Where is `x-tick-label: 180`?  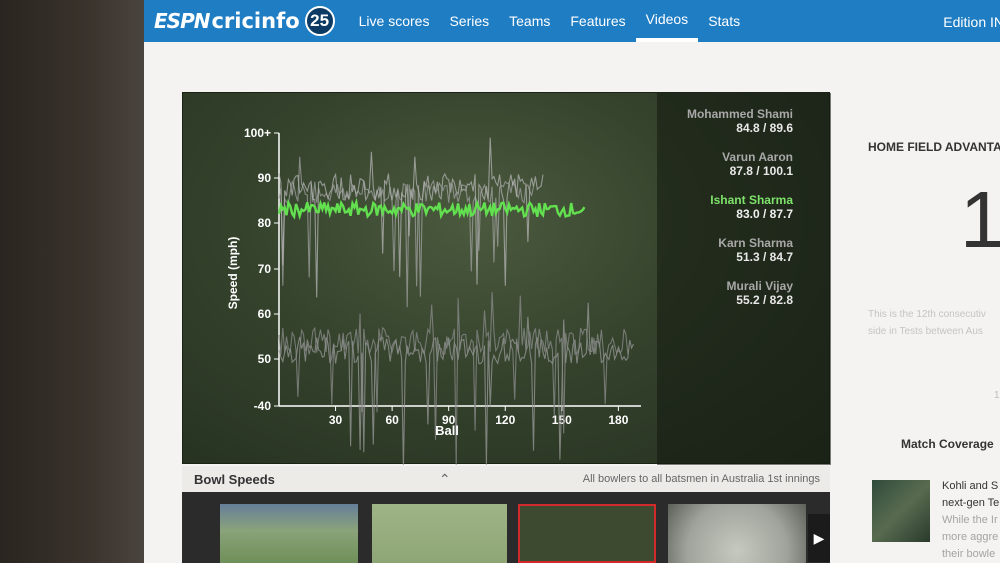 x-tick-label: 180 is located at coordinates (618, 420).